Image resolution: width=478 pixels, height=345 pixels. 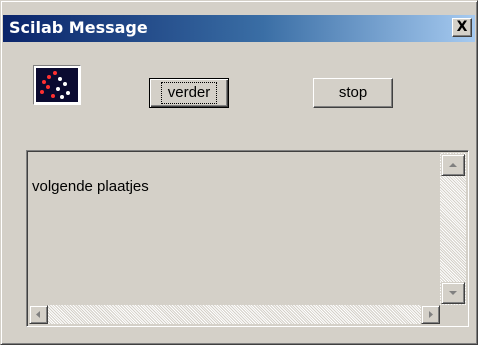 I want to click on close-button: X, so click(x=462, y=27).